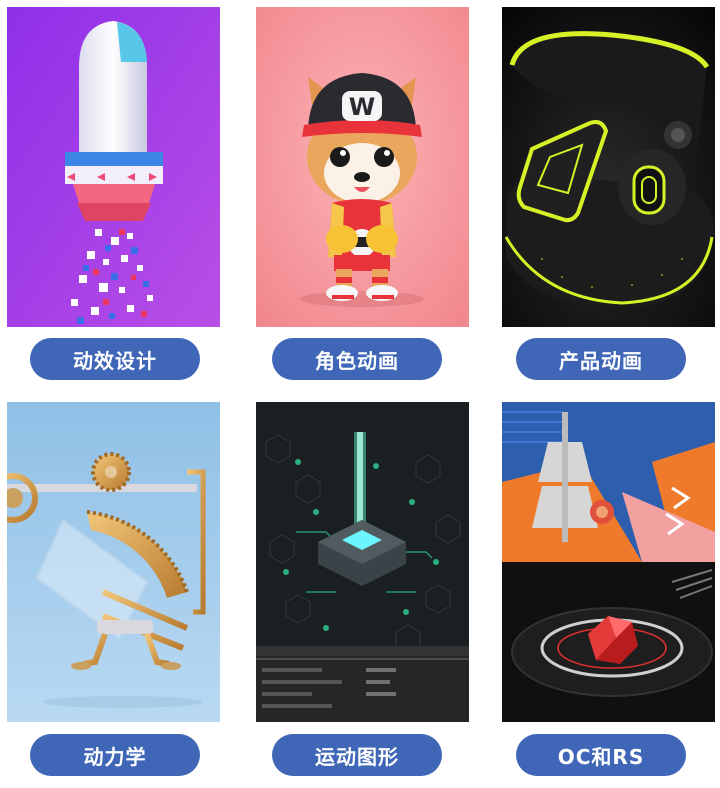 This screenshot has height=788, width=720. Describe the element at coordinates (357, 359) in the screenshot. I see `category-label-character-animation: 角色动画` at that location.